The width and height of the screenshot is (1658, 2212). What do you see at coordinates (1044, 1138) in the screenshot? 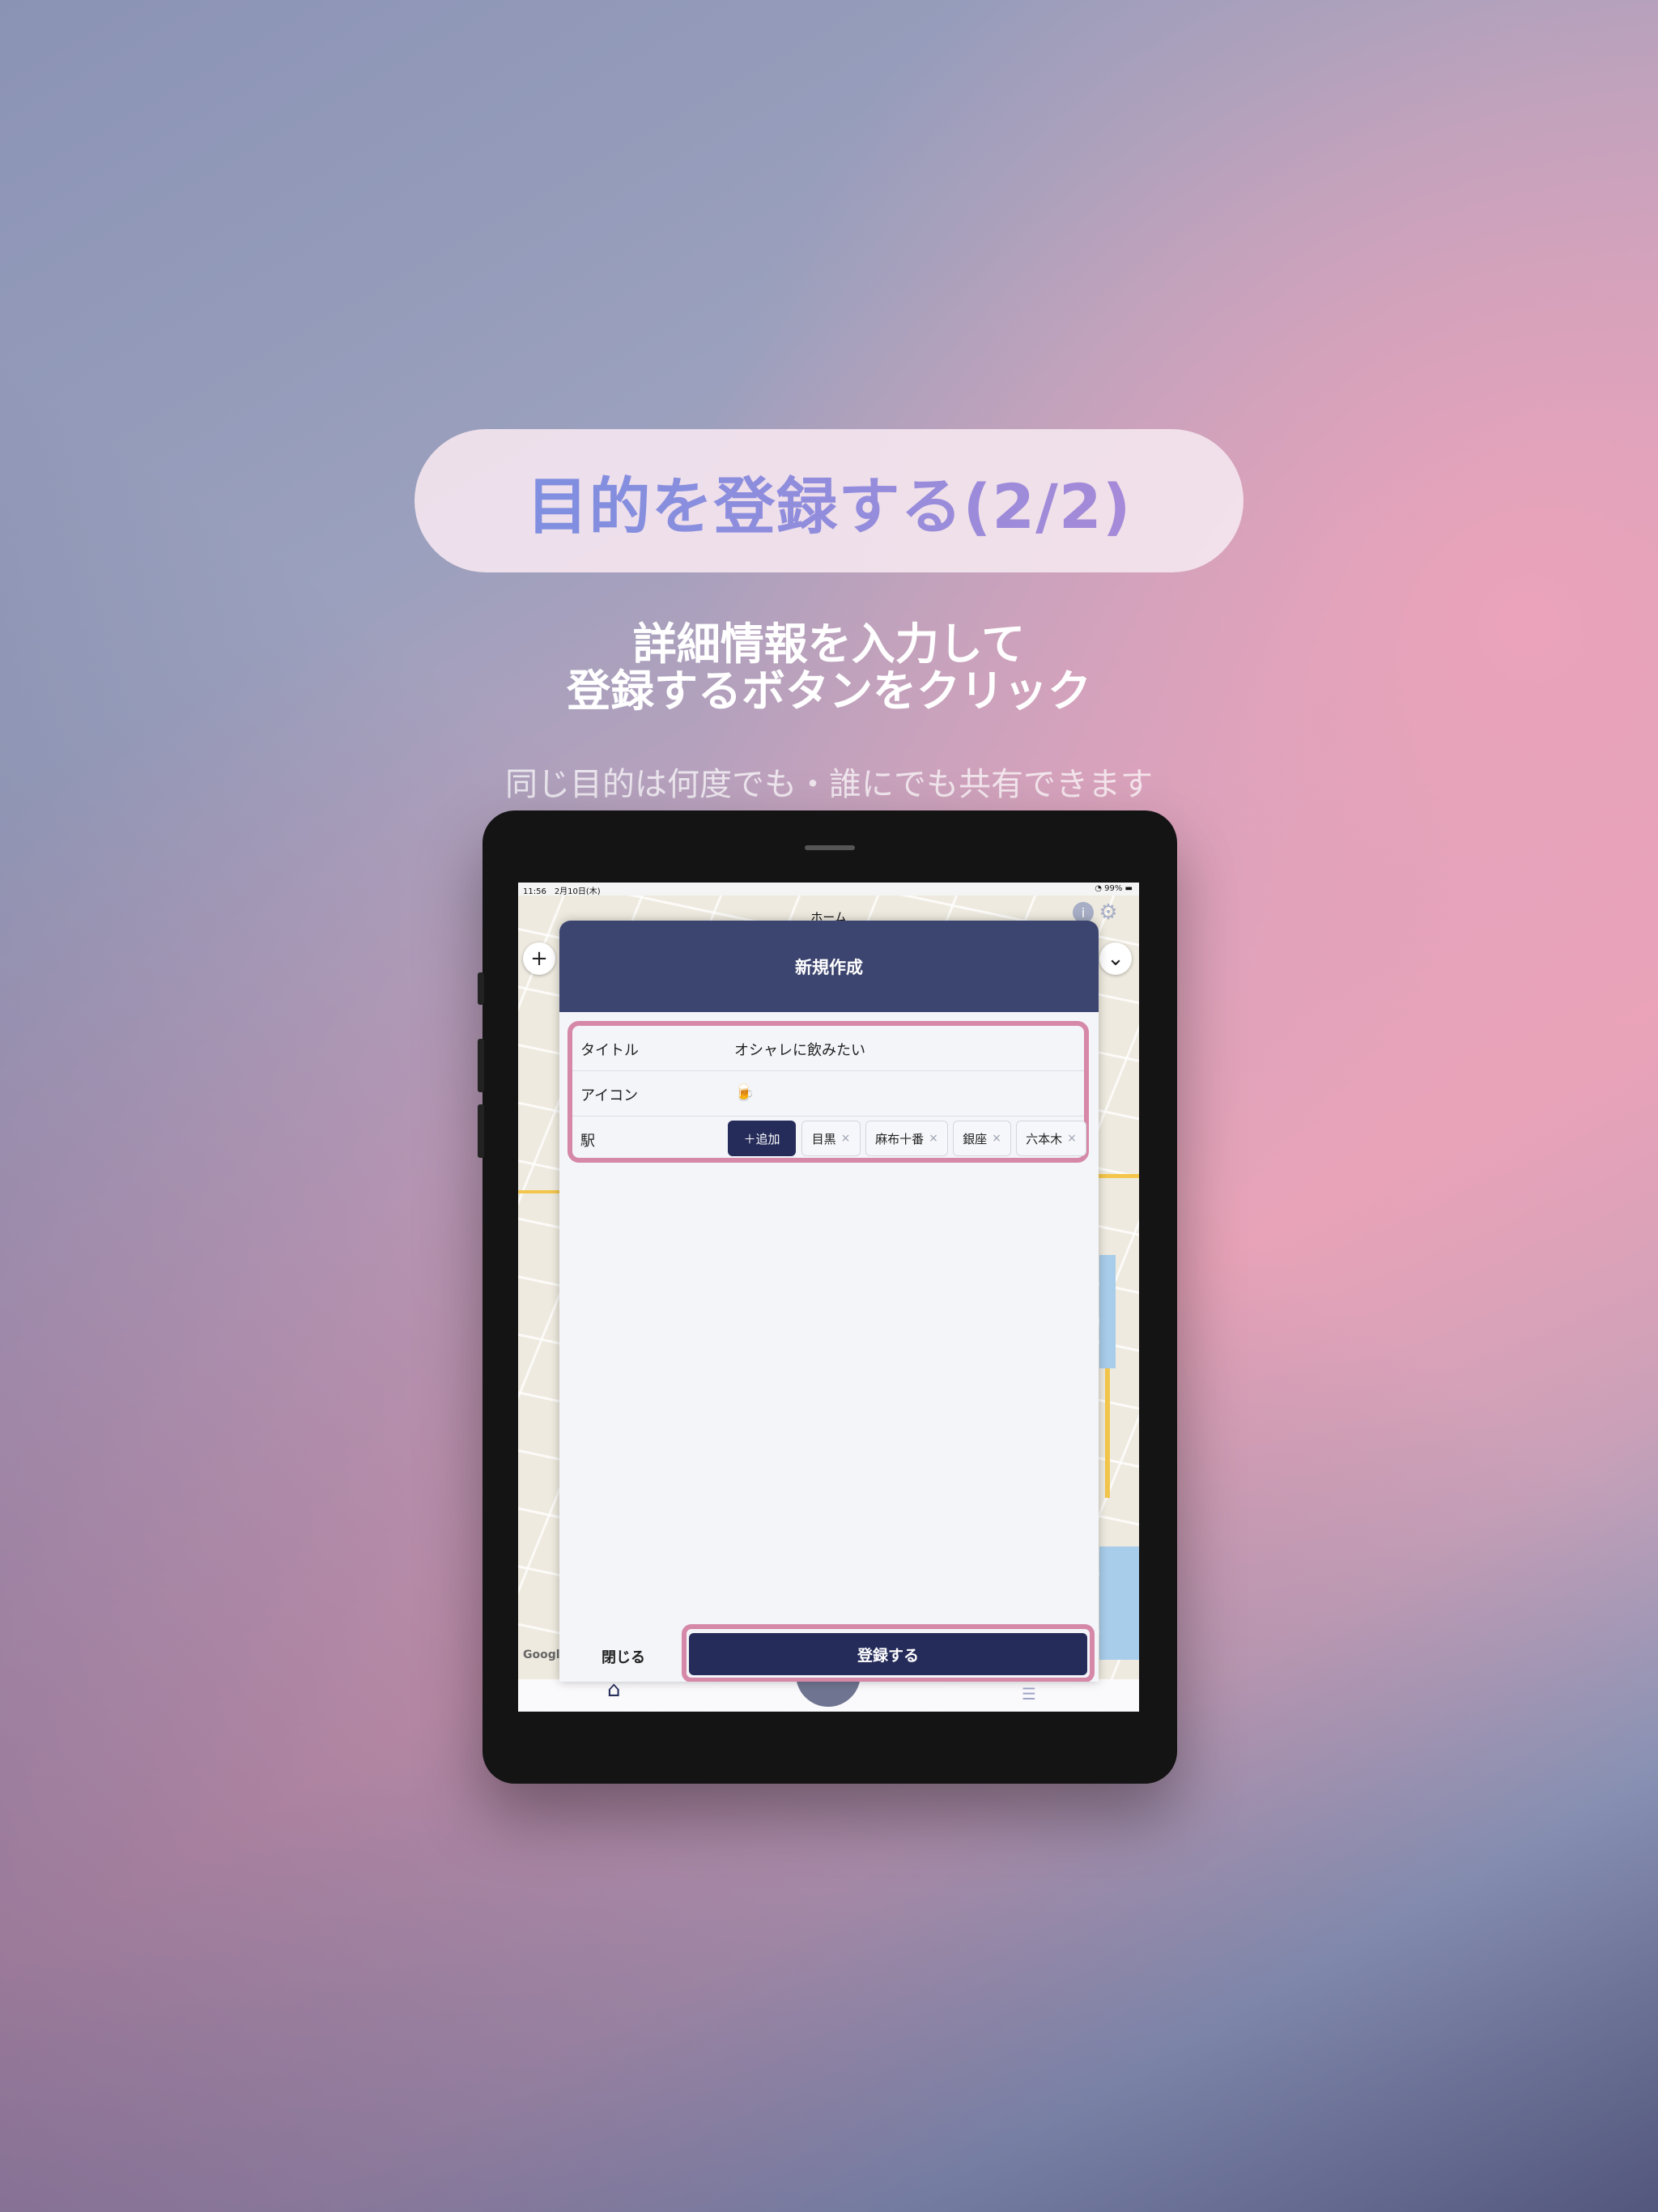
I see `station-chip-label: 六本木` at bounding box center [1044, 1138].